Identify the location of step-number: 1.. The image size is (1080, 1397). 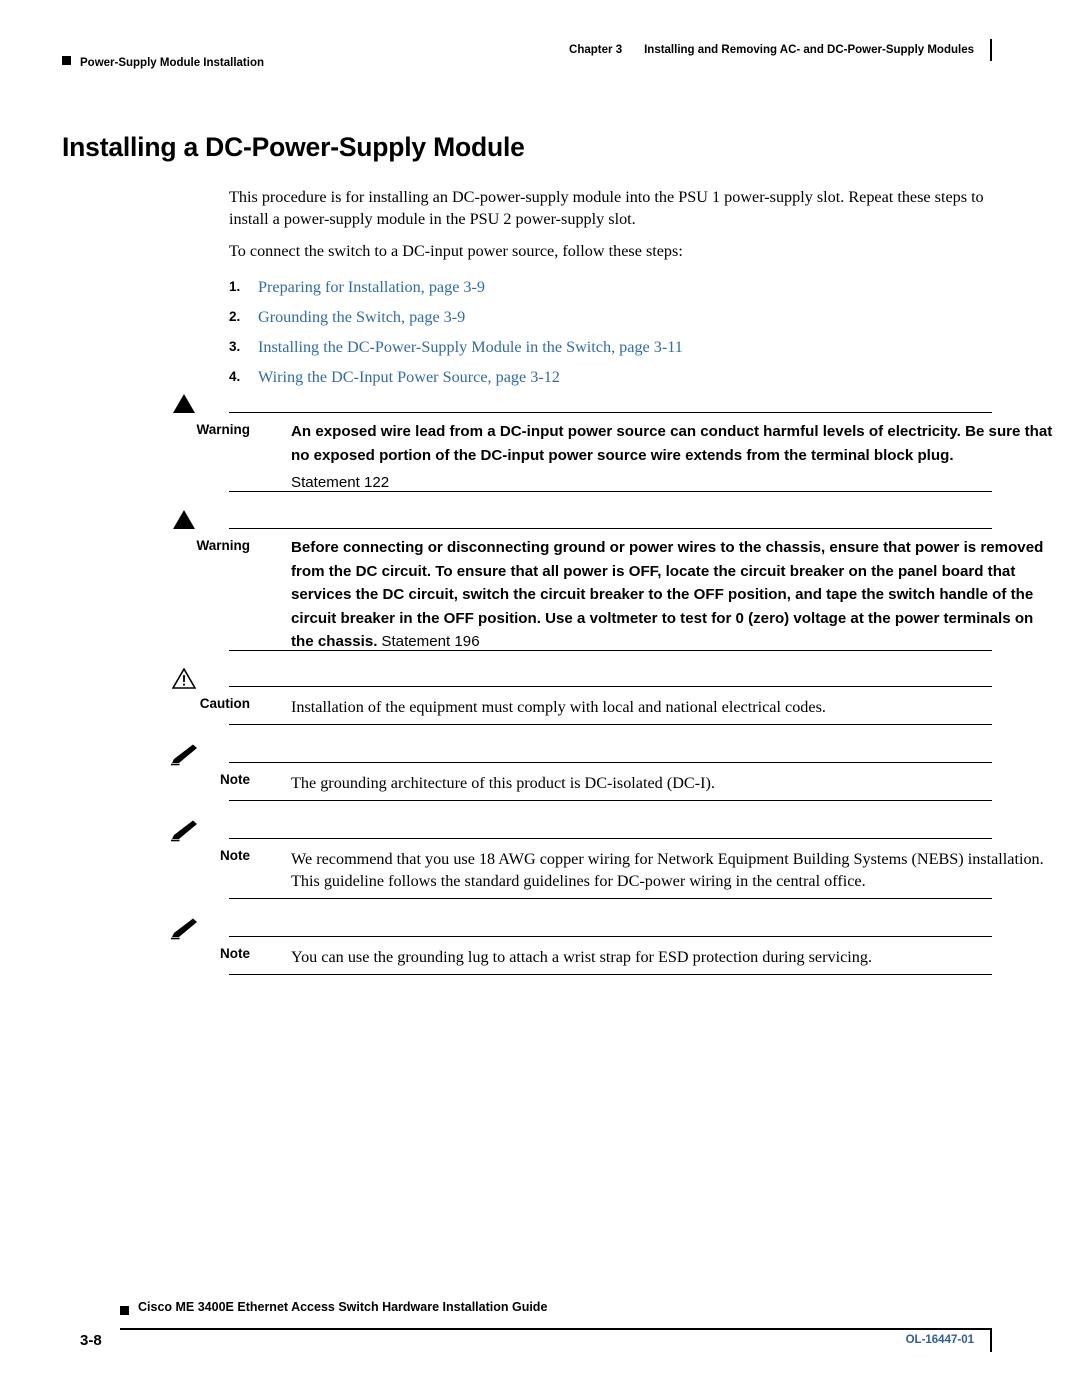
(235, 286).